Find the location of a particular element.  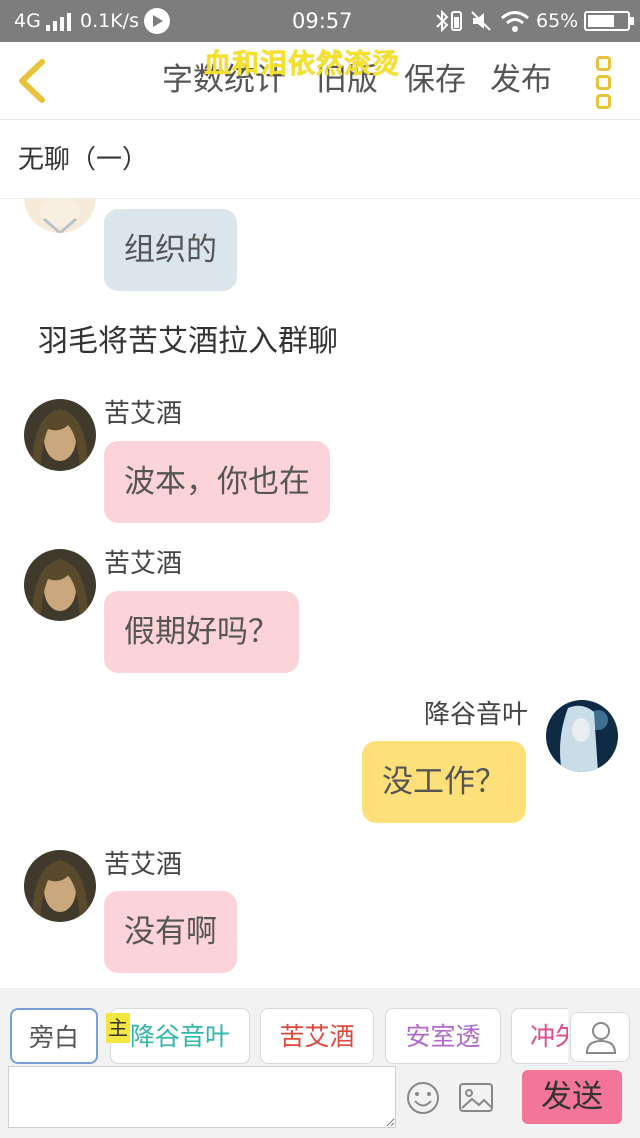

network-speed: 0.1K/s is located at coordinates (109, 21).